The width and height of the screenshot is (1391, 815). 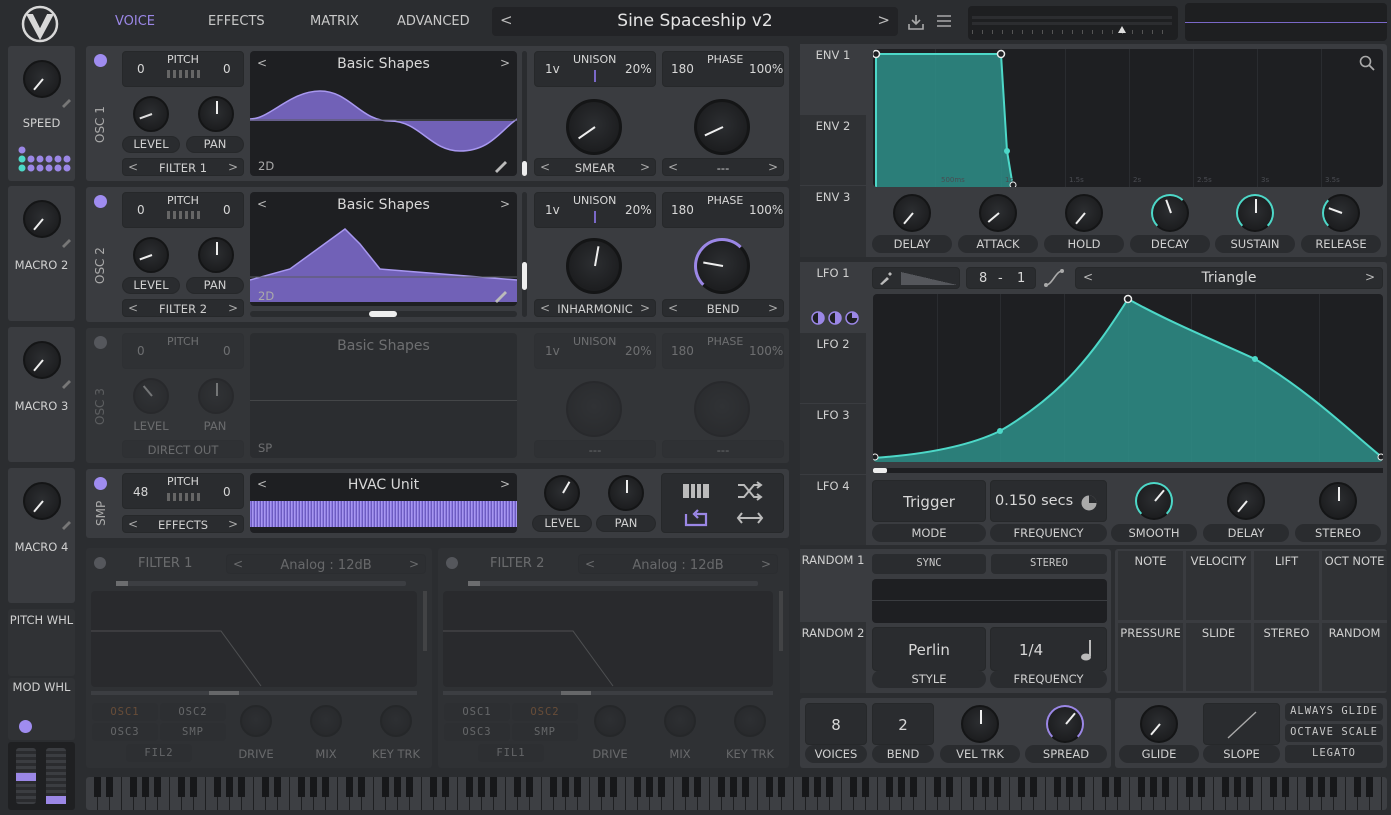 I want to click on keyboard, so click(x=736, y=793).